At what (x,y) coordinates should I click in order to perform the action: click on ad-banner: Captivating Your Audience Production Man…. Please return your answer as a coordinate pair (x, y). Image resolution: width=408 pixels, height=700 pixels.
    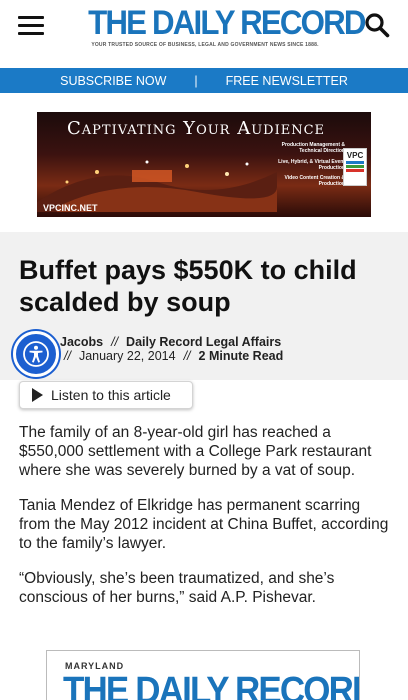
    Looking at the image, I should click on (204, 164).